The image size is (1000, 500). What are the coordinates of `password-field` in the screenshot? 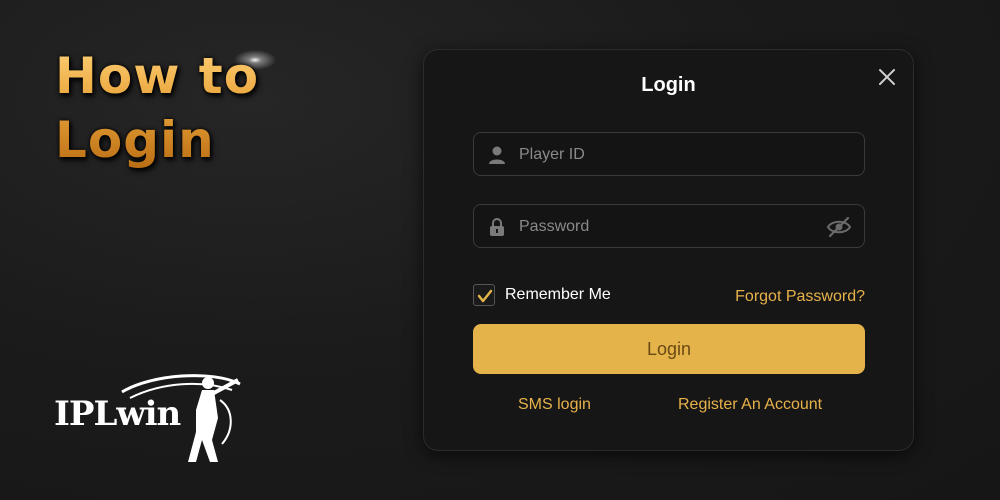 It's located at (669, 226).